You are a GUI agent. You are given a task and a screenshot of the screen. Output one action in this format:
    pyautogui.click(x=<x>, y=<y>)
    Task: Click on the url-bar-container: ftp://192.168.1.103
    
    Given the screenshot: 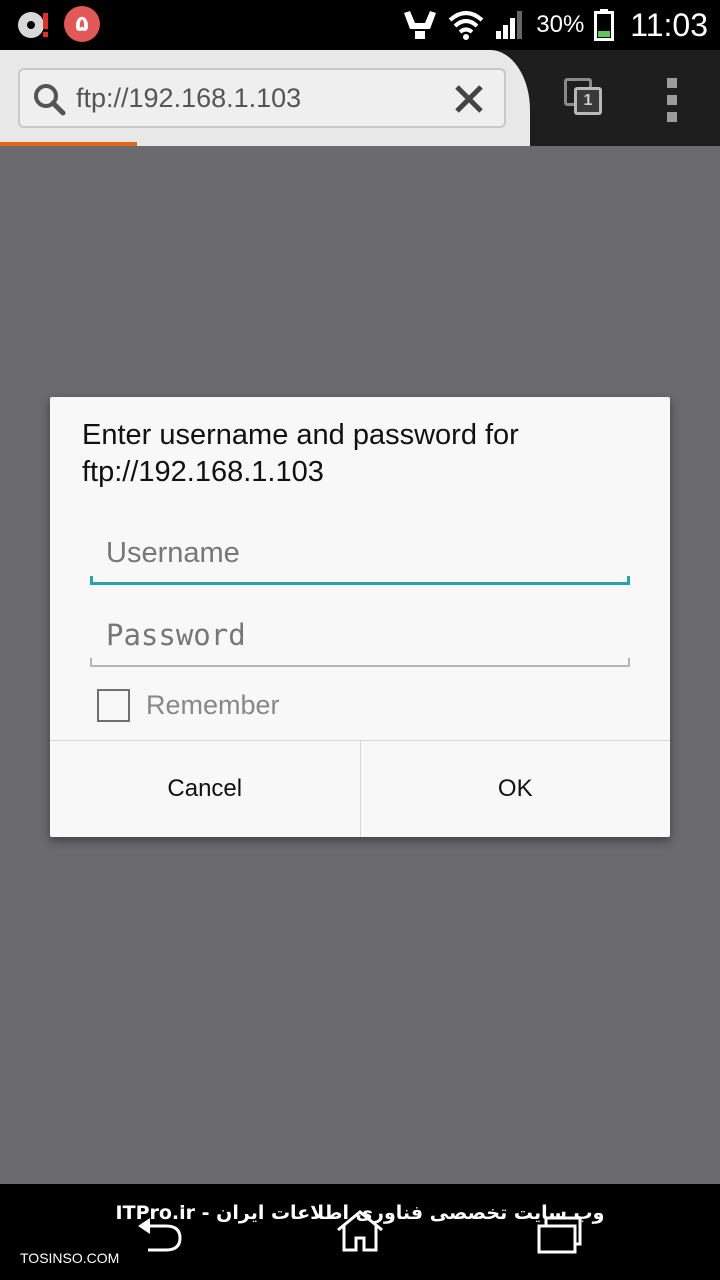 What is the action you would take?
    pyautogui.click(x=265, y=98)
    